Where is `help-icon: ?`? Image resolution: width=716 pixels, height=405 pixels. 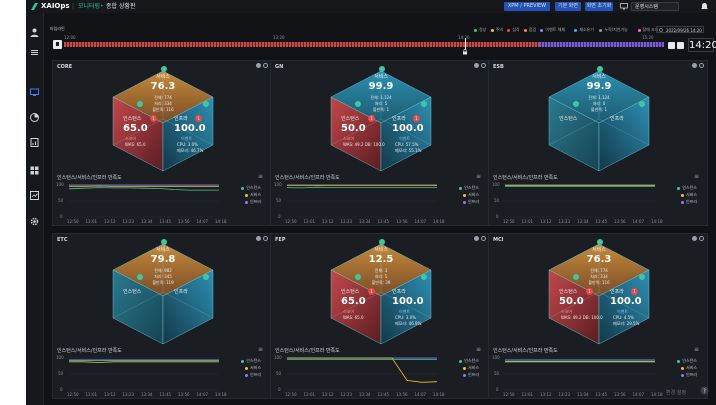
help-icon: ? is located at coordinates (704, 390).